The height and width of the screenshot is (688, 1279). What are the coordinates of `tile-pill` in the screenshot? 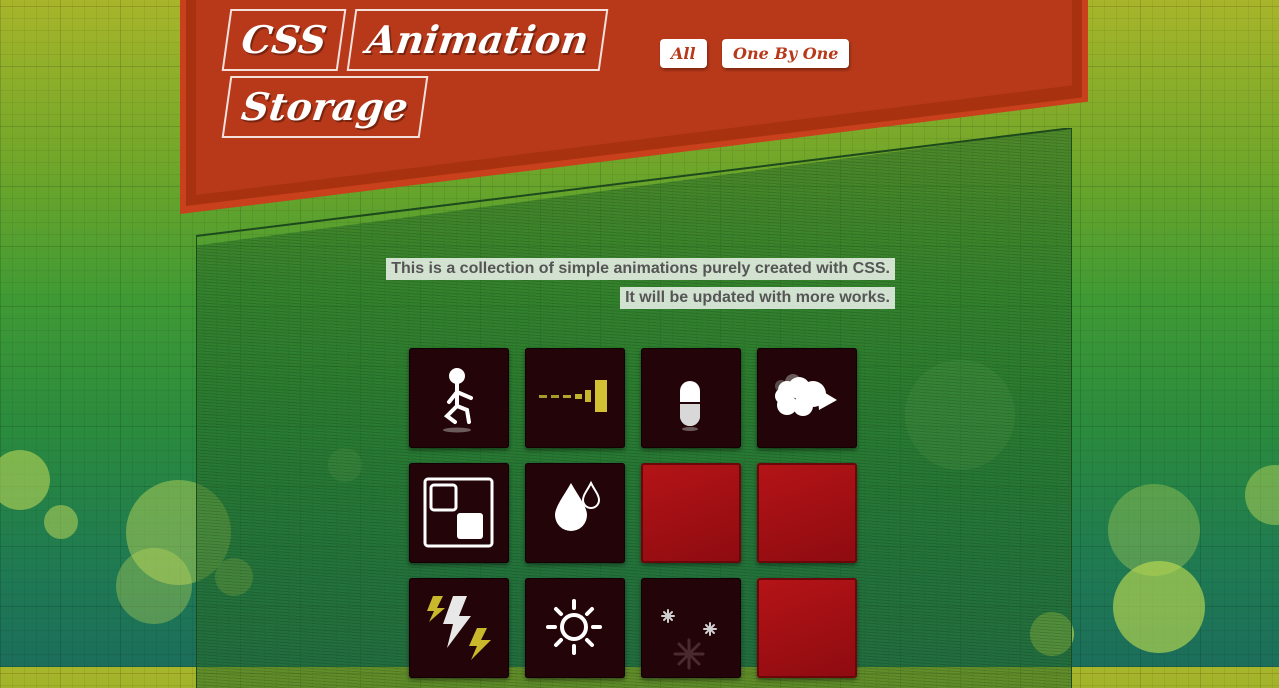 It's located at (691, 398).